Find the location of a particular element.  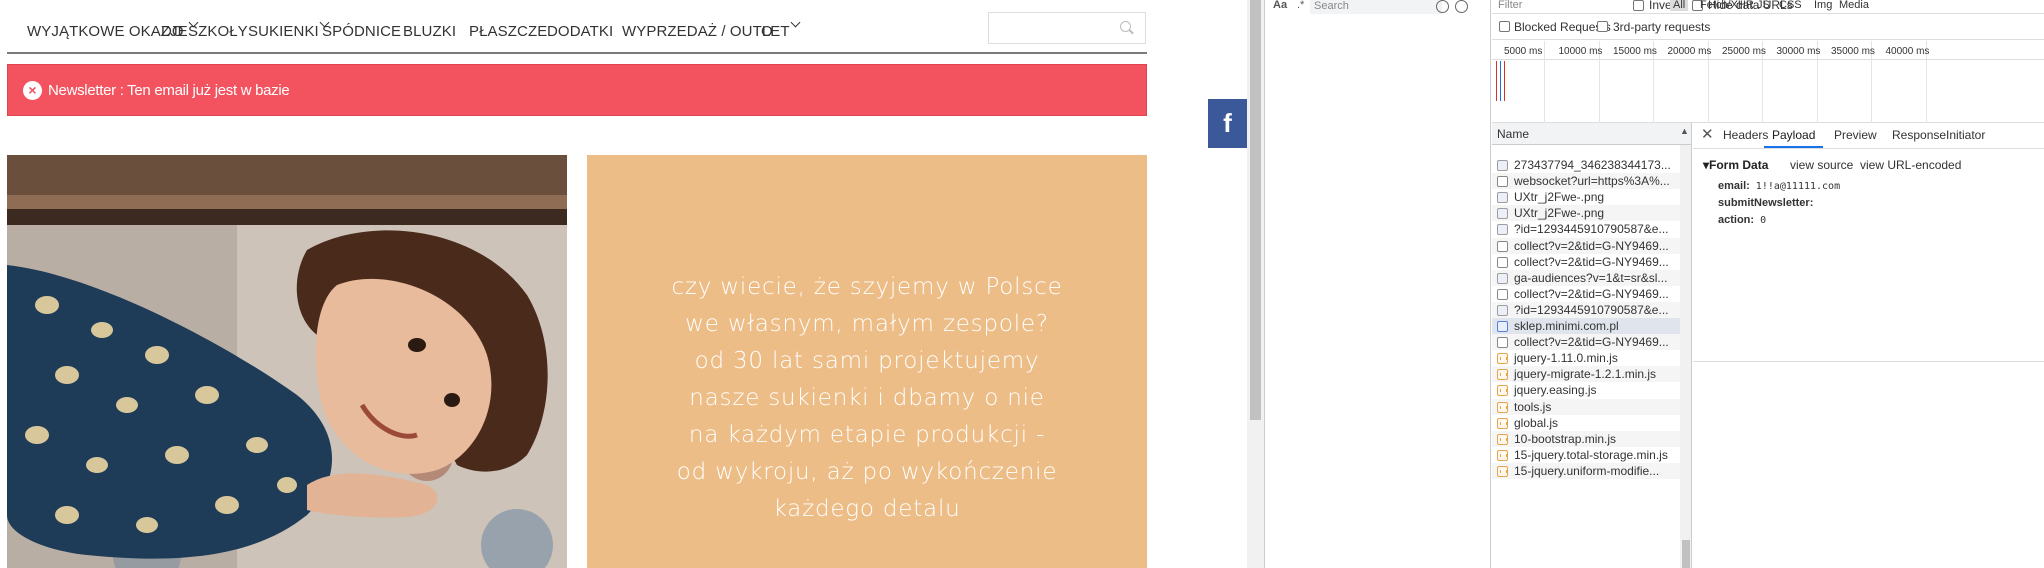

request-name: jquery.easing.js is located at coordinates (1555, 390).